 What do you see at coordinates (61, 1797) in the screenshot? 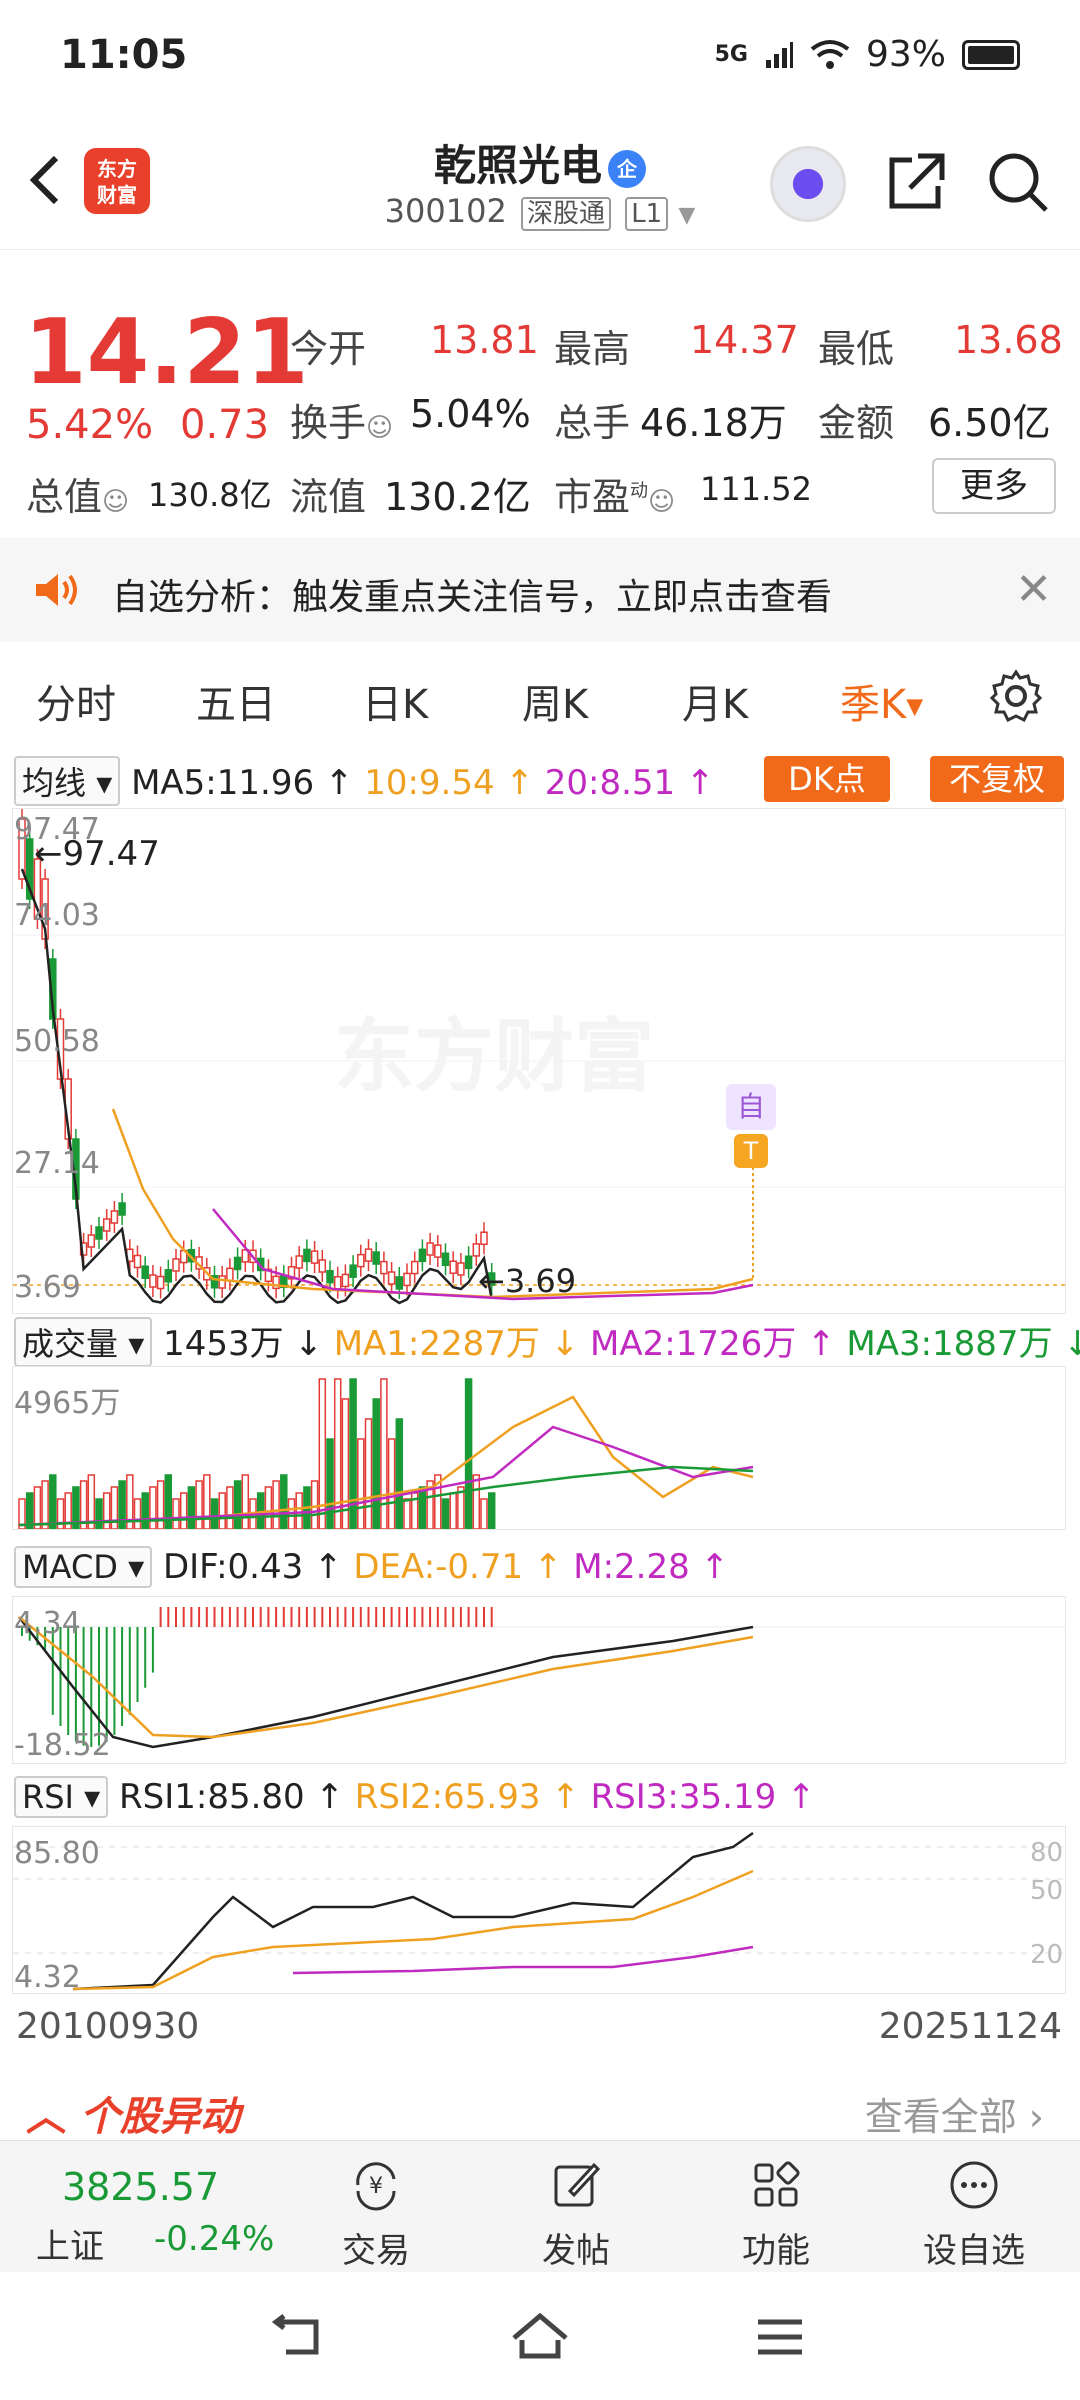
I see `rsi-indicator-dropdown: RSI ▾` at bounding box center [61, 1797].